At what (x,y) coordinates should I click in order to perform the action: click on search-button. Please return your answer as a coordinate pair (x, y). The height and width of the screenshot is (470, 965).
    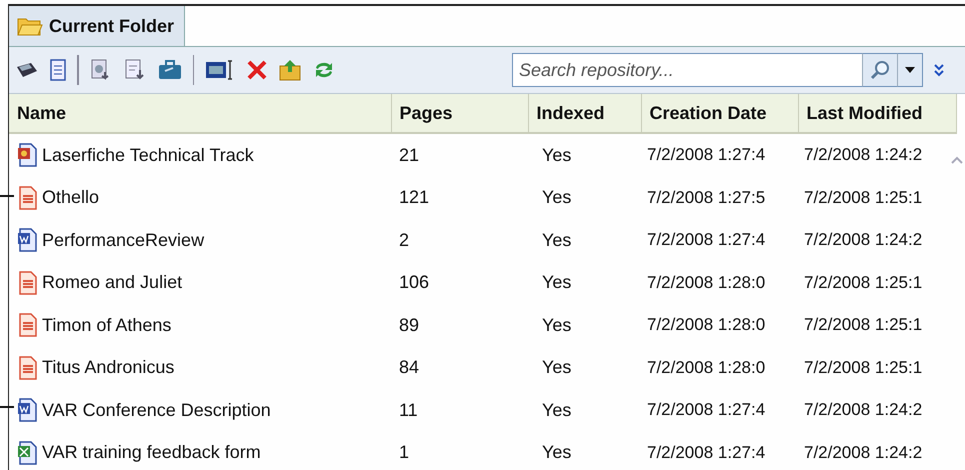
    Looking at the image, I should click on (879, 70).